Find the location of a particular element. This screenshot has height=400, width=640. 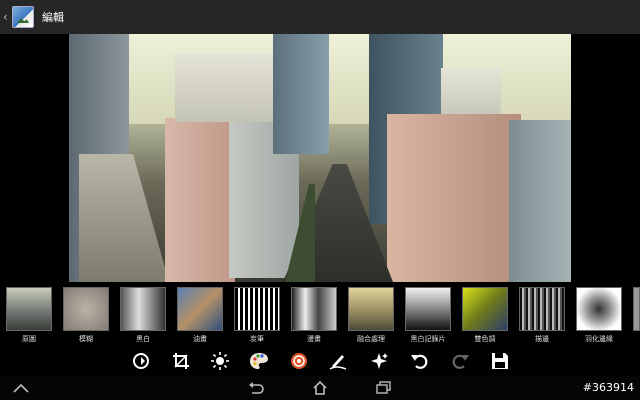

filter-label: 模糊 is located at coordinates (86, 339).